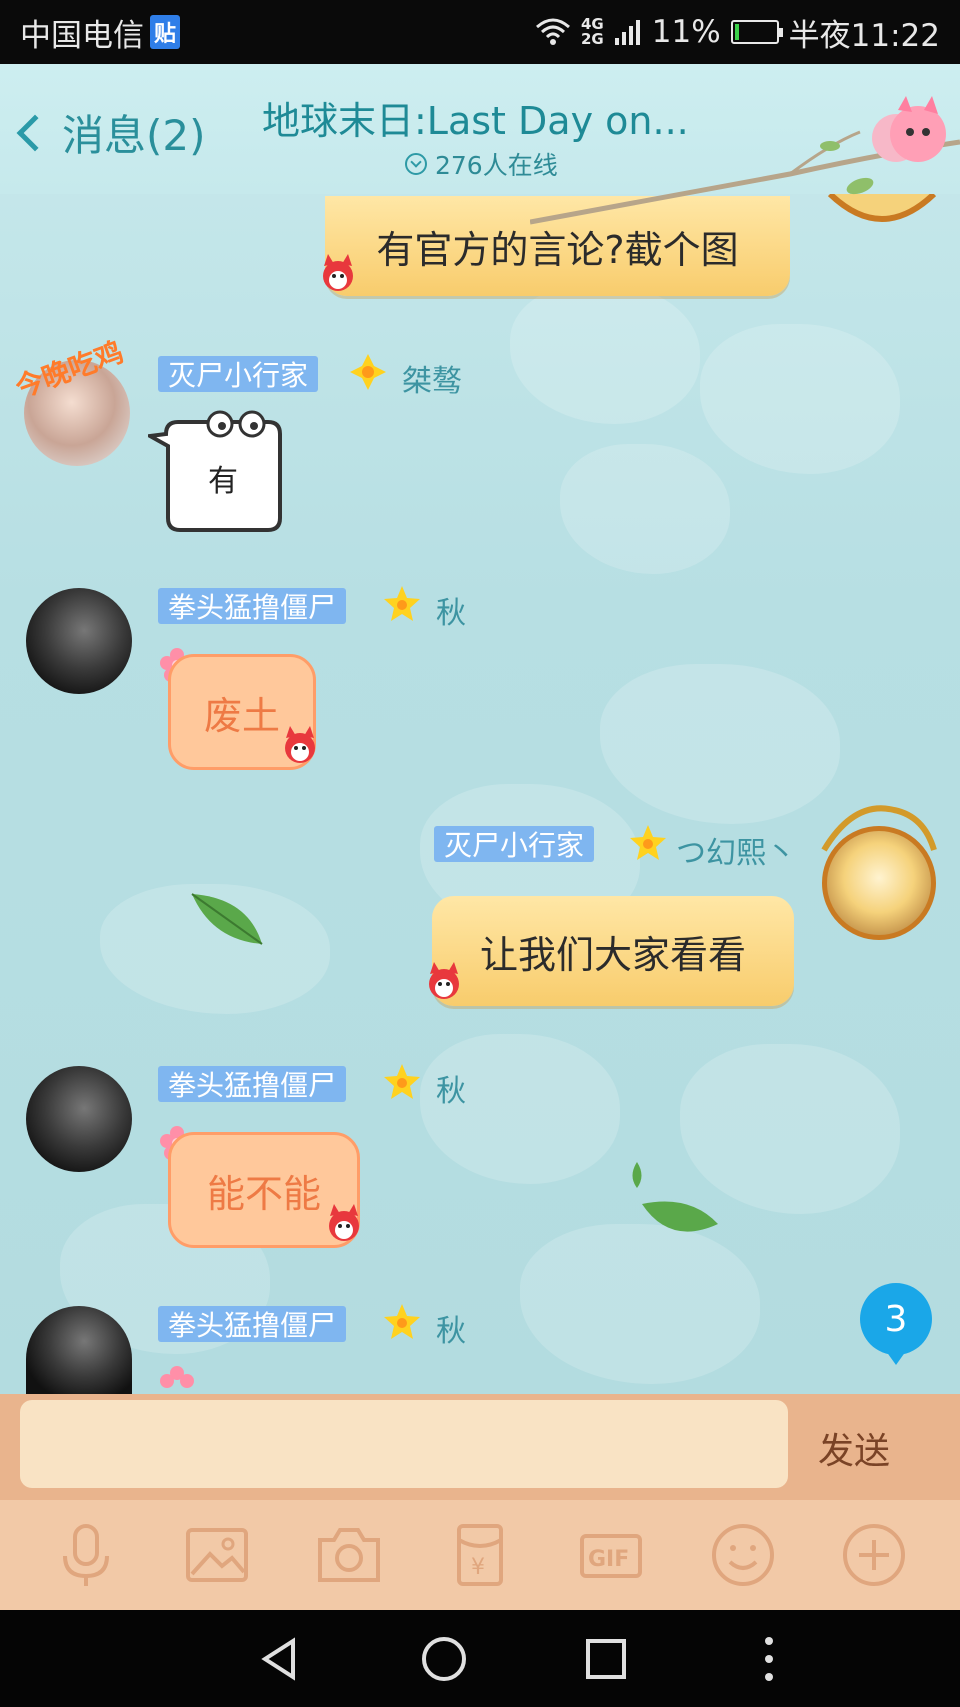 The width and height of the screenshot is (960, 1707). Describe the element at coordinates (606, 1659) in the screenshot. I see `nav-recents-icon` at that location.